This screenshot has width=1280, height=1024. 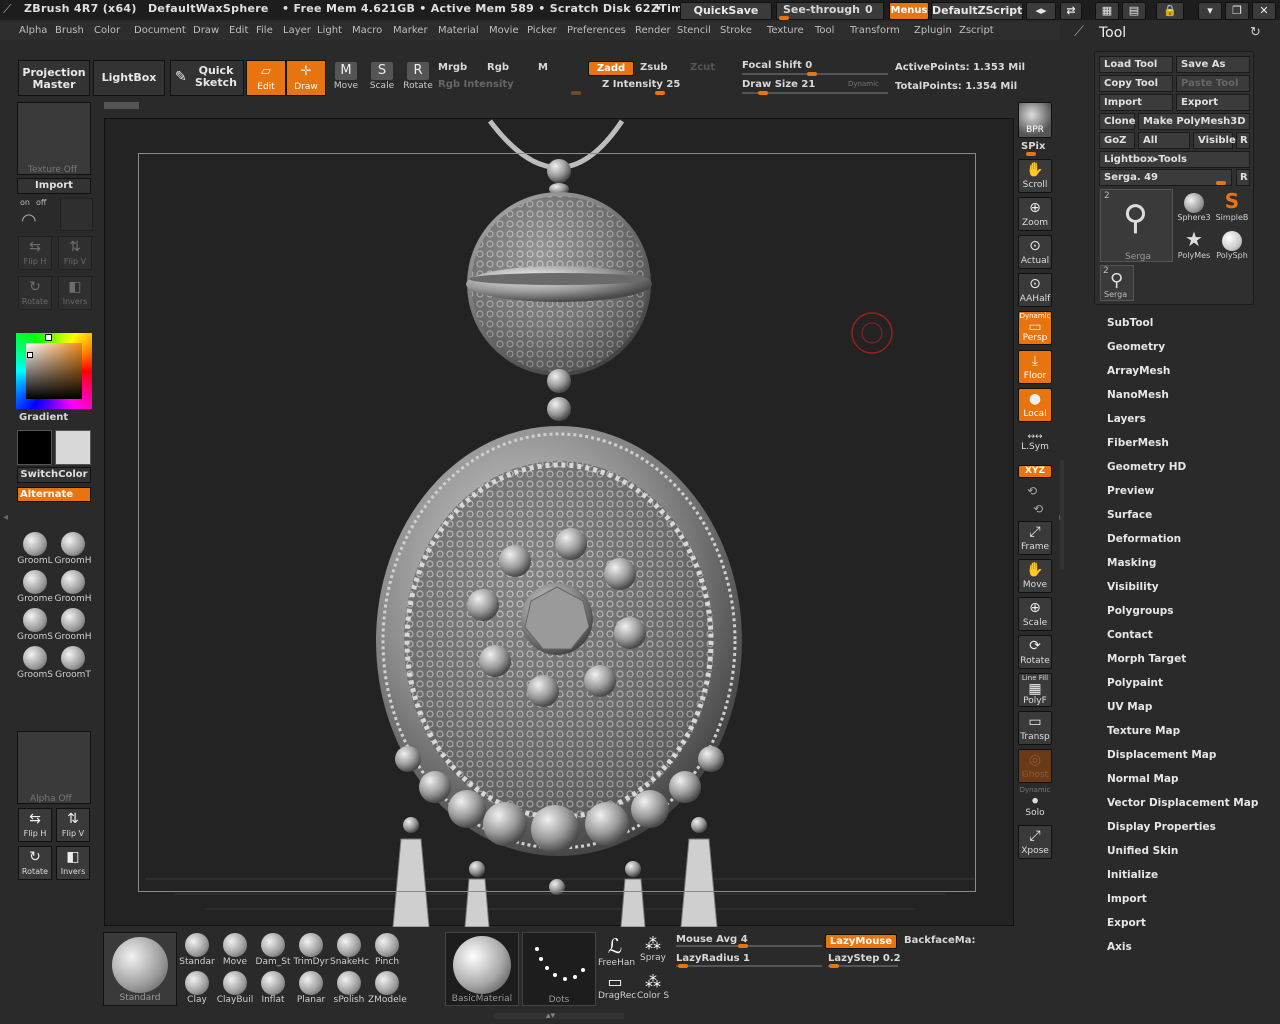 What do you see at coordinates (311, 951) in the screenshot?
I see `brush-trimdyr: TrimDyr` at bounding box center [311, 951].